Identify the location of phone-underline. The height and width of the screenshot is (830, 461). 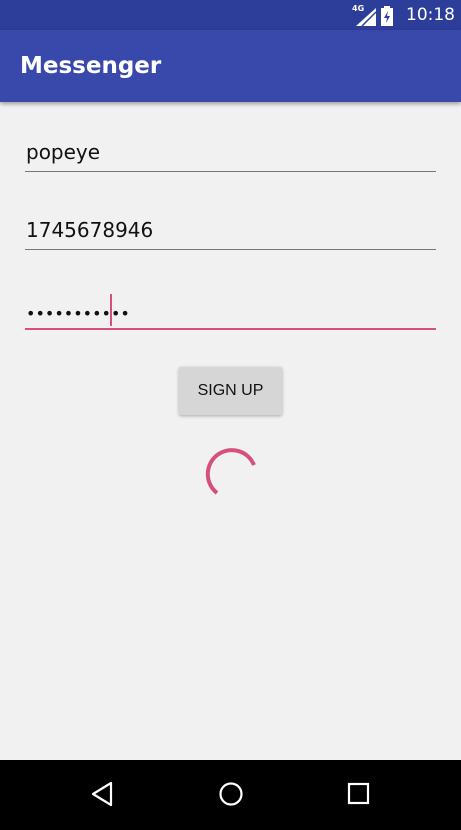
(230, 249).